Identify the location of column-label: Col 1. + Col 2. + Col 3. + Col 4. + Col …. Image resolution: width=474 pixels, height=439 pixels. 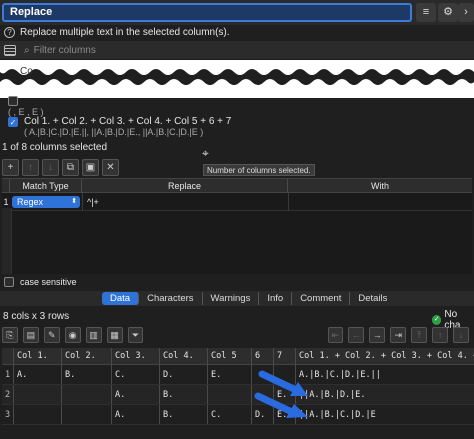
(128, 121).